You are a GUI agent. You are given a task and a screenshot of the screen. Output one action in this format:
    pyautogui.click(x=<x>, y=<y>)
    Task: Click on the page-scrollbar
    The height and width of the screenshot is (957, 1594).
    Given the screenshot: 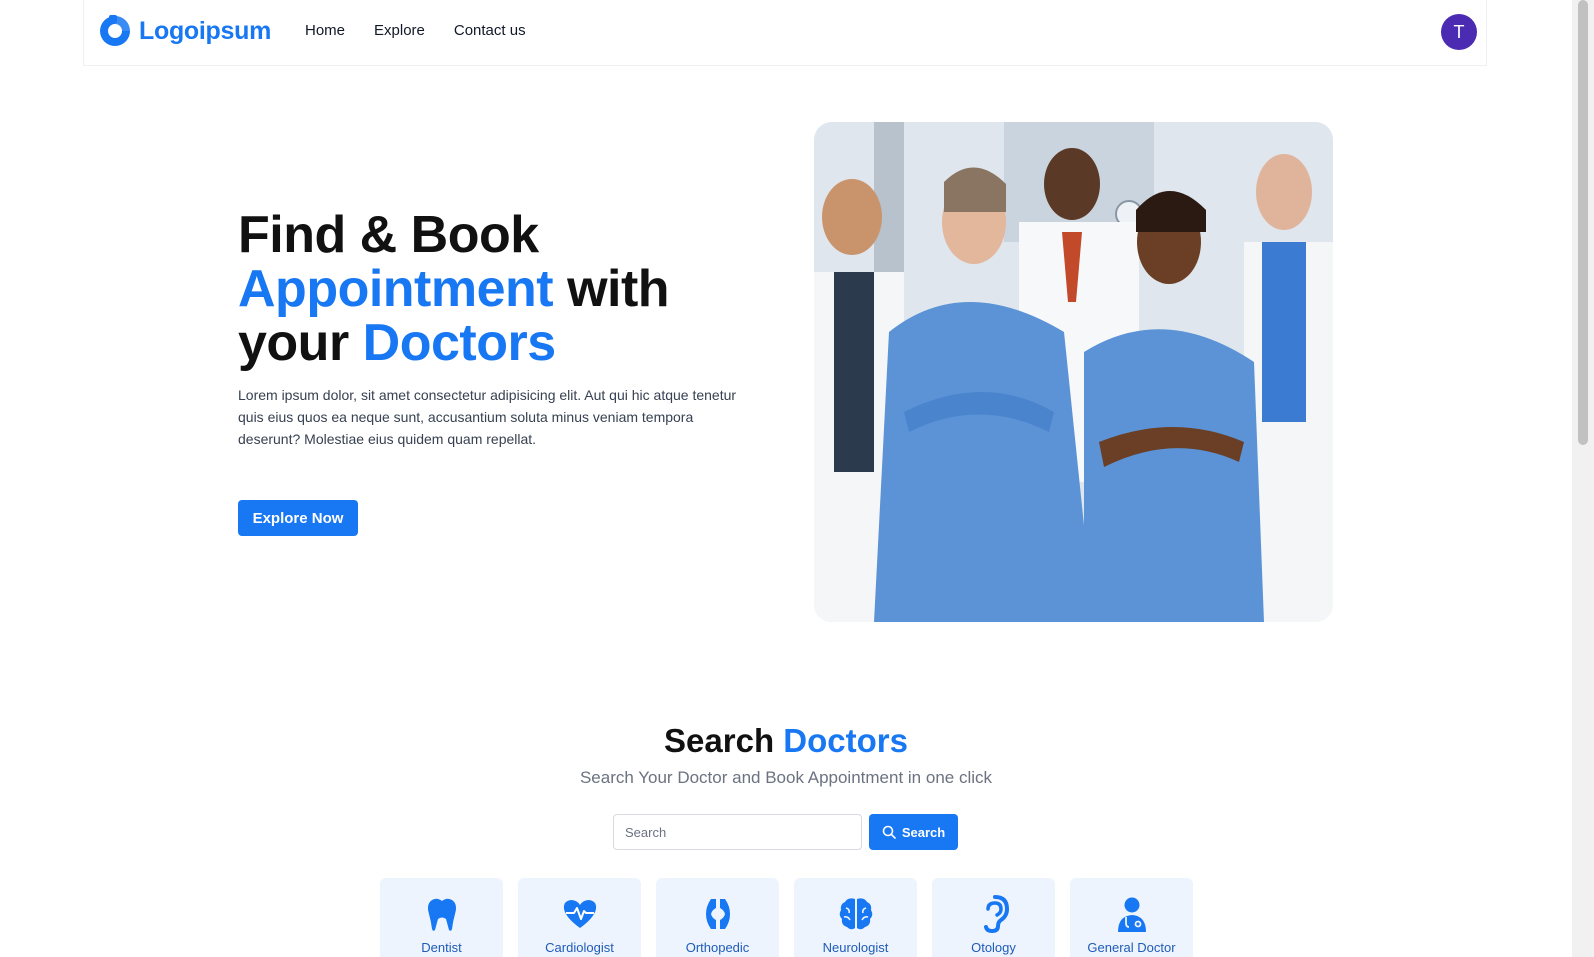 What is the action you would take?
    pyautogui.click(x=1583, y=478)
    